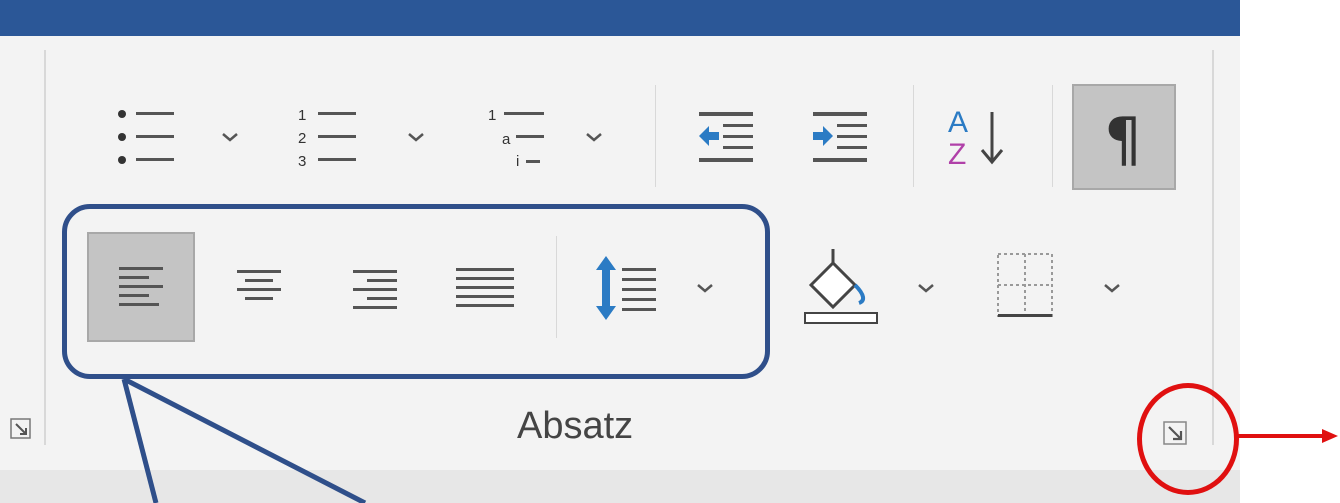 The width and height of the screenshot is (1340, 503). Describe the element at coordinates (140, 440) in the screenshot. I see `annotation-line-left` at that location.